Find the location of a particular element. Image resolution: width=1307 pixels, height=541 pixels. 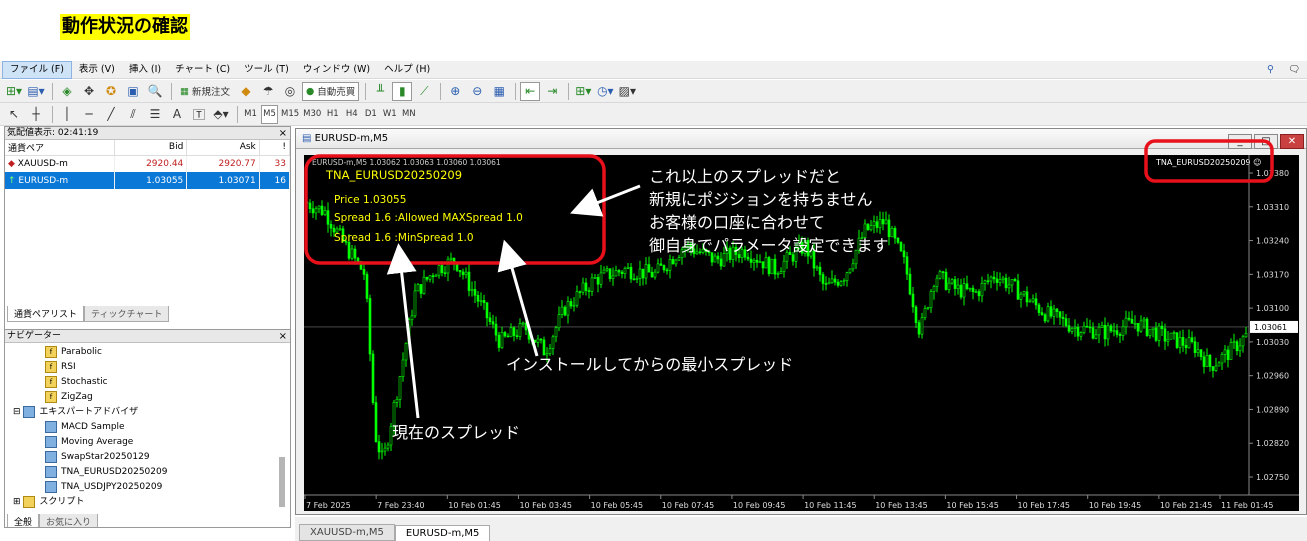

crosshair-icon: ┼ is located at coordinates (36, 114).